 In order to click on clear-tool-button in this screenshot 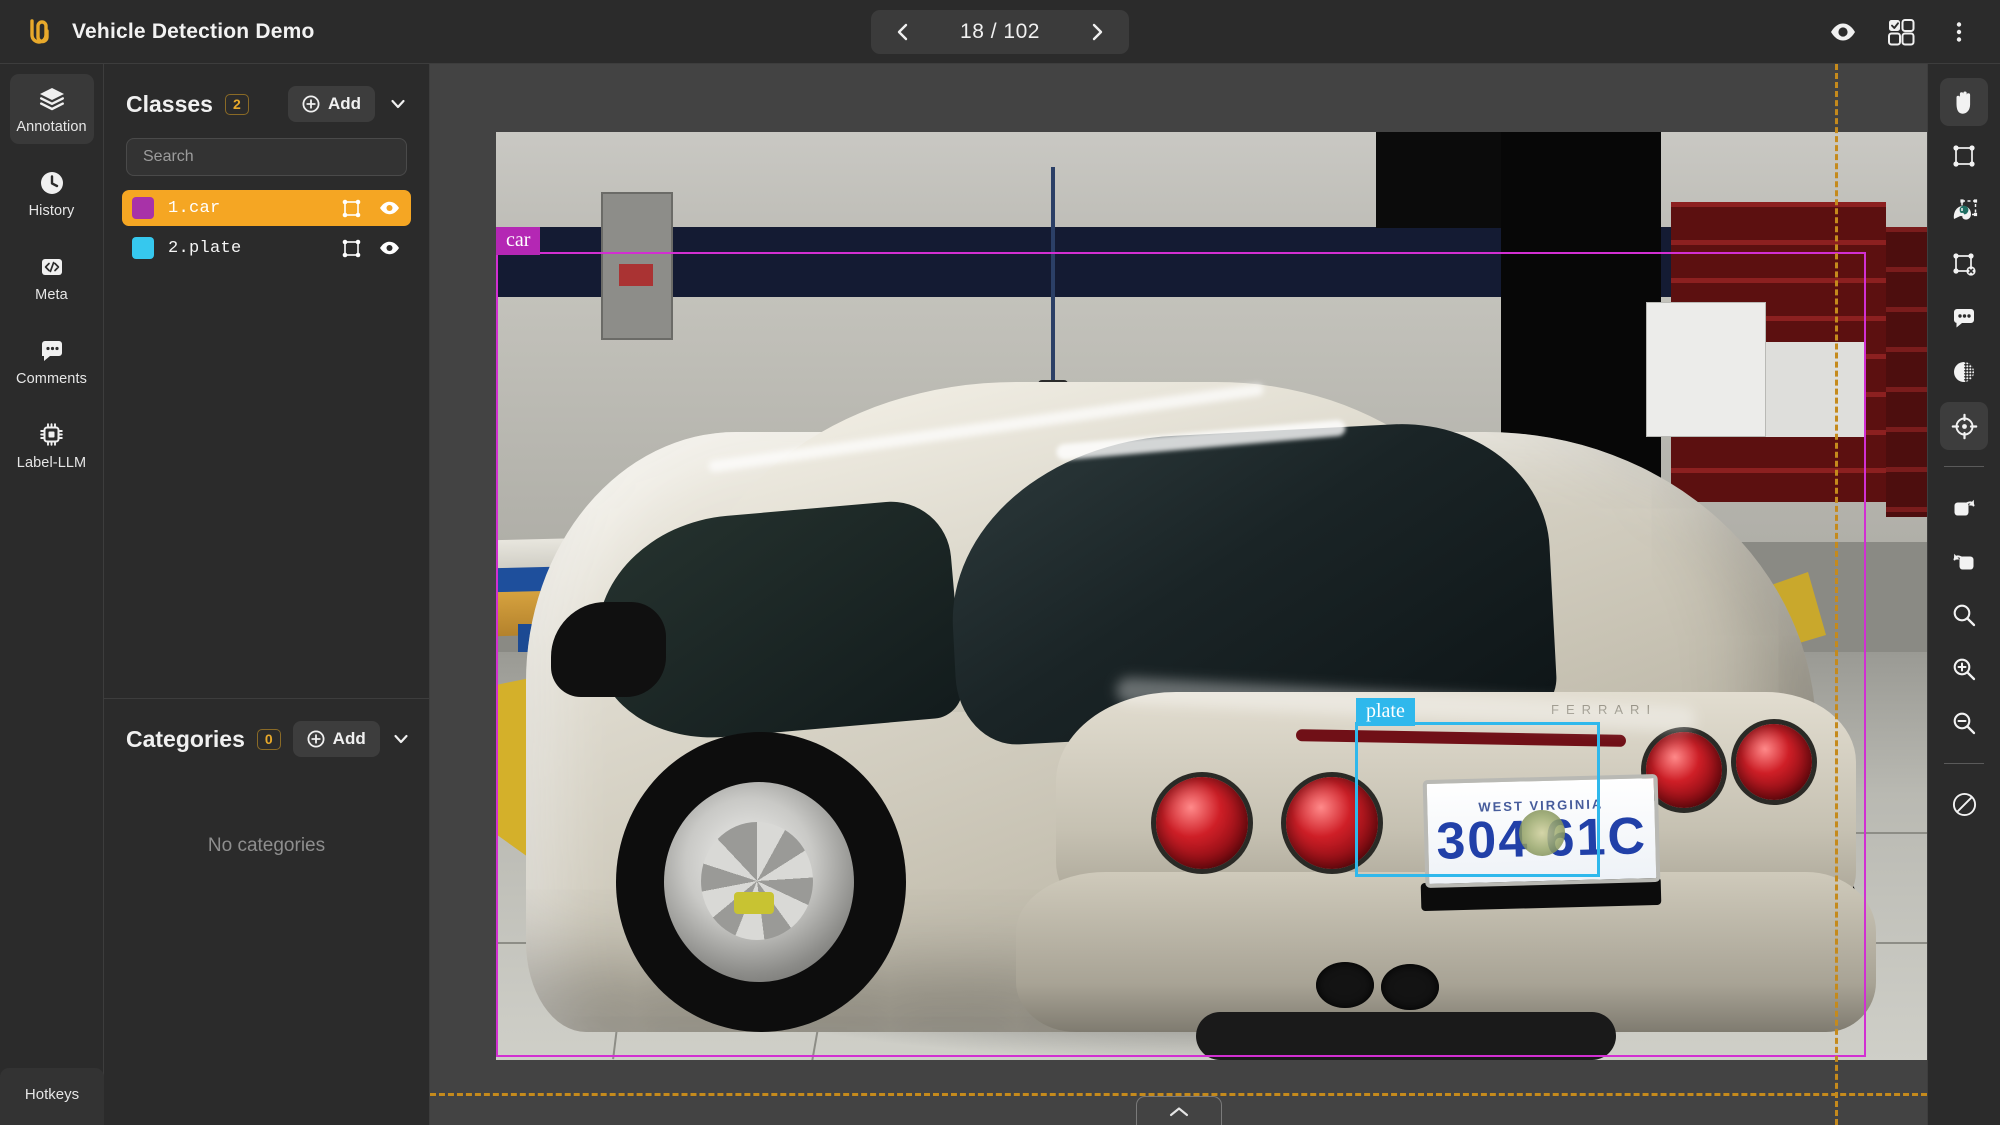, I will do `click(1964, 804)`.